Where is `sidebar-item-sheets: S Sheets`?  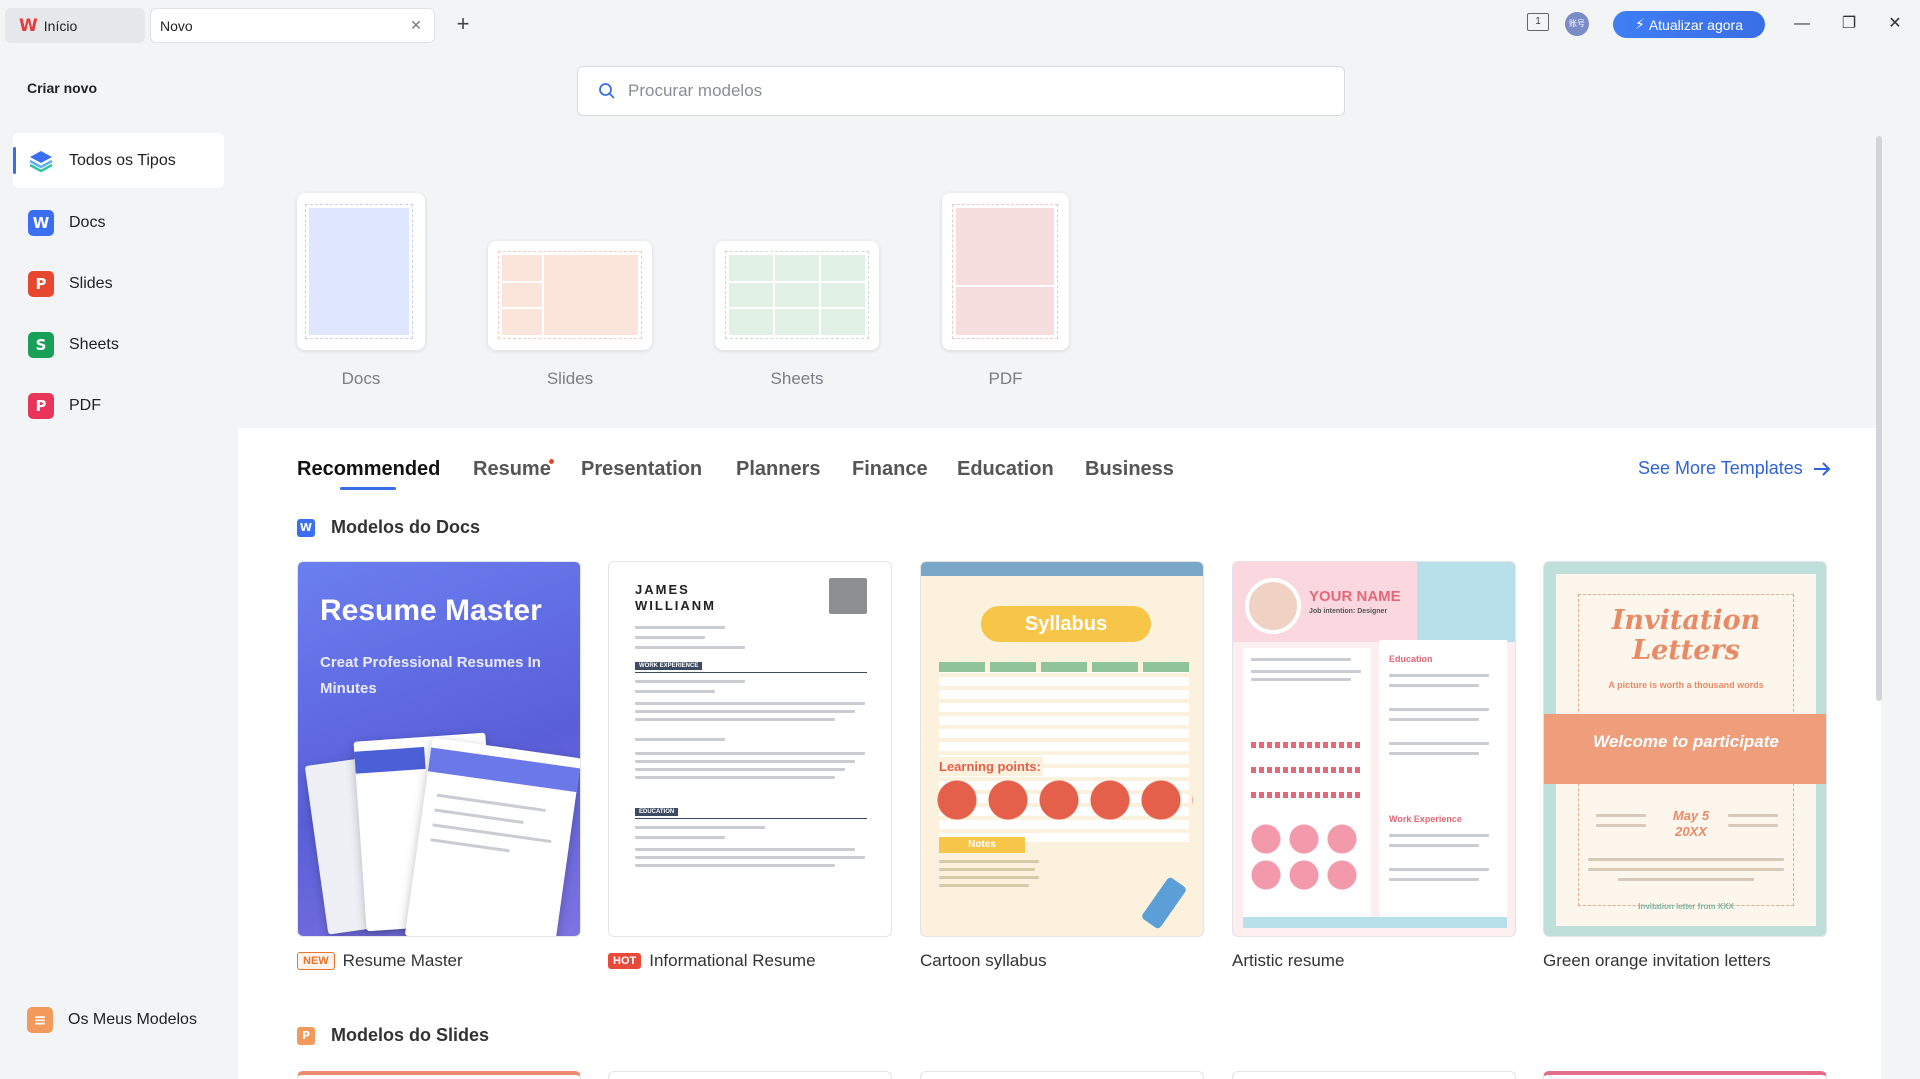 sidebar-item-sheets: S Sheets is located at coordinates (118, 344).